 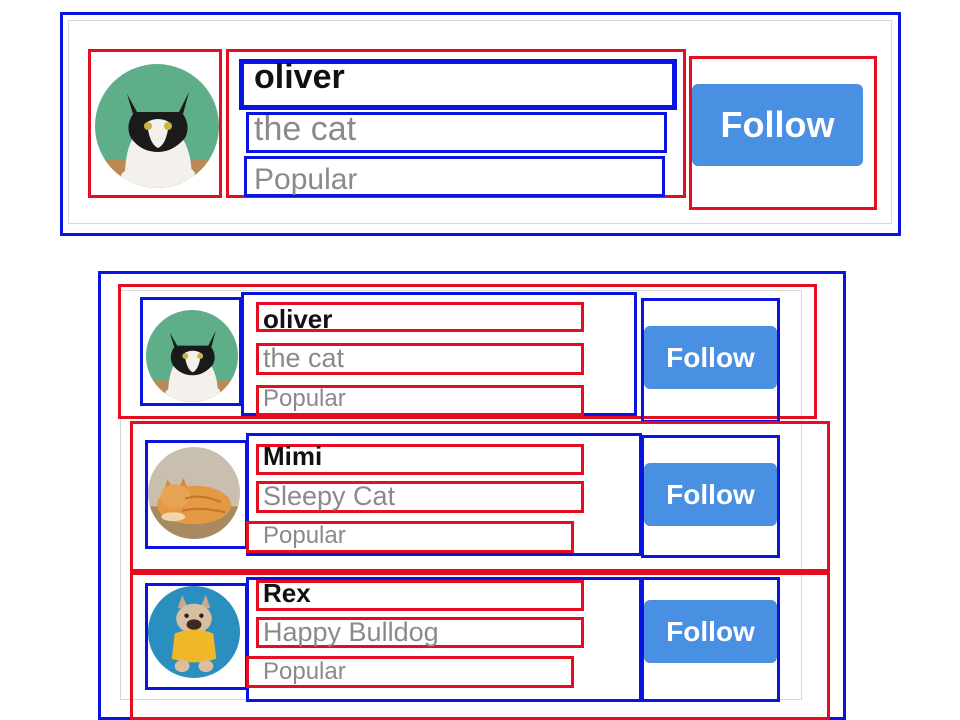 What do you see at coordinates (299, 77) in the screenshot?
I see `single-card-name: oliver` at bounding box center [299, 77].